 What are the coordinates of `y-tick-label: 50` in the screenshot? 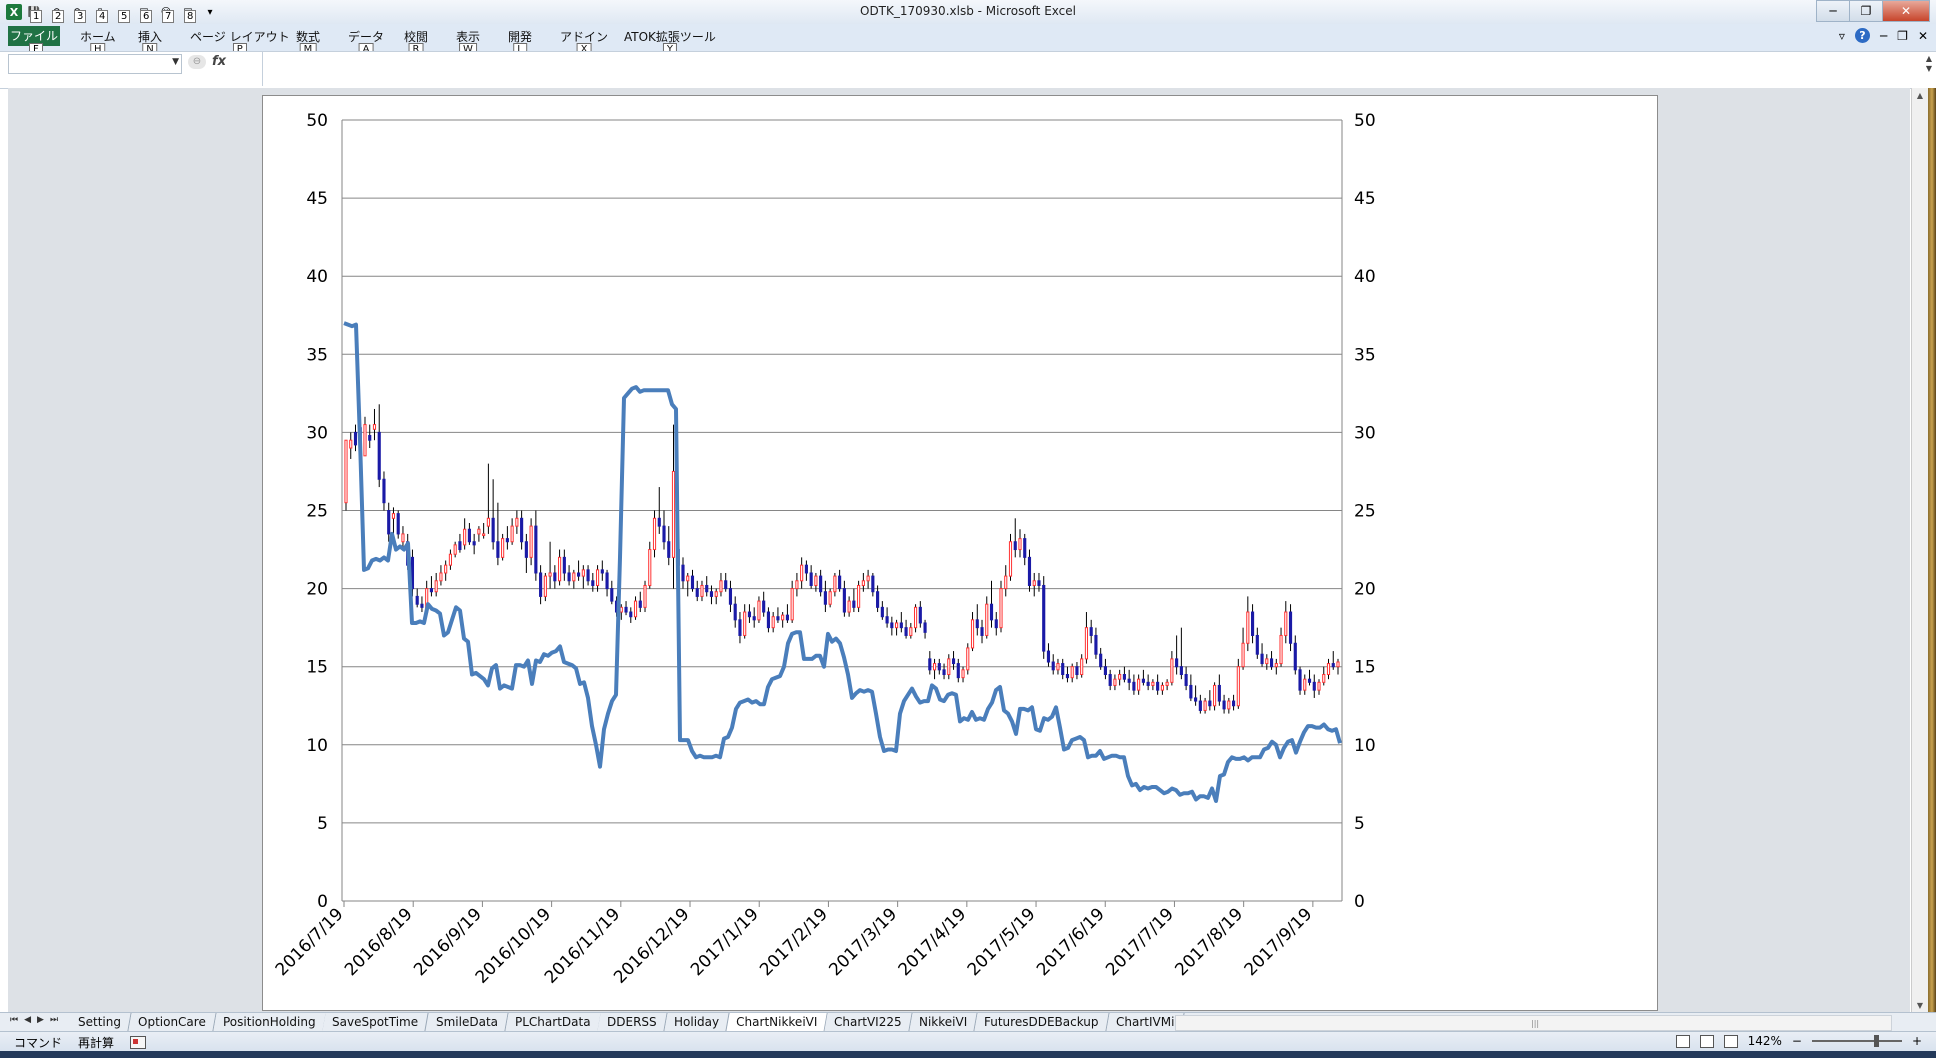 It's located at (317, 121).